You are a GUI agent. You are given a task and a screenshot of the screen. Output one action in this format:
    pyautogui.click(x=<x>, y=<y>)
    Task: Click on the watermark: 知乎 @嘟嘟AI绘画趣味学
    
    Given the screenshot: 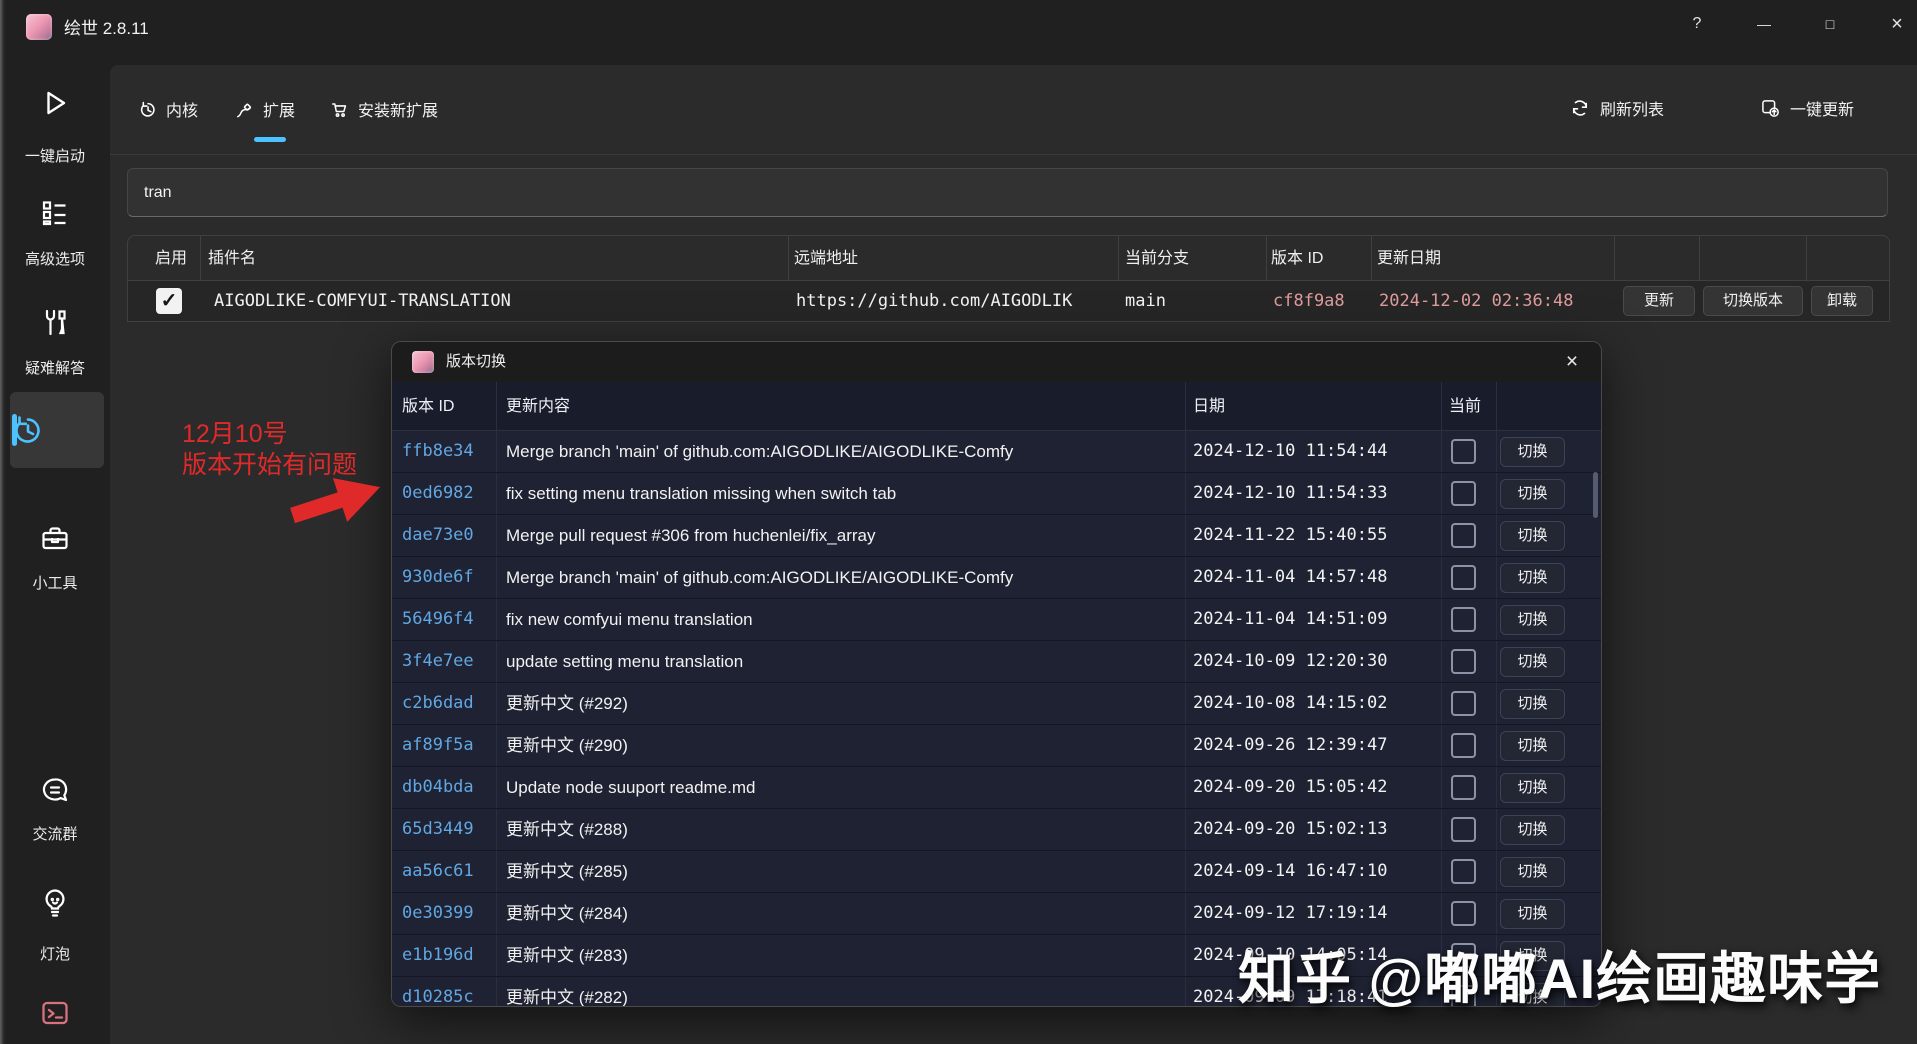 What is the action you would take?
    pyautogui.click(x=1560, y=978)
    